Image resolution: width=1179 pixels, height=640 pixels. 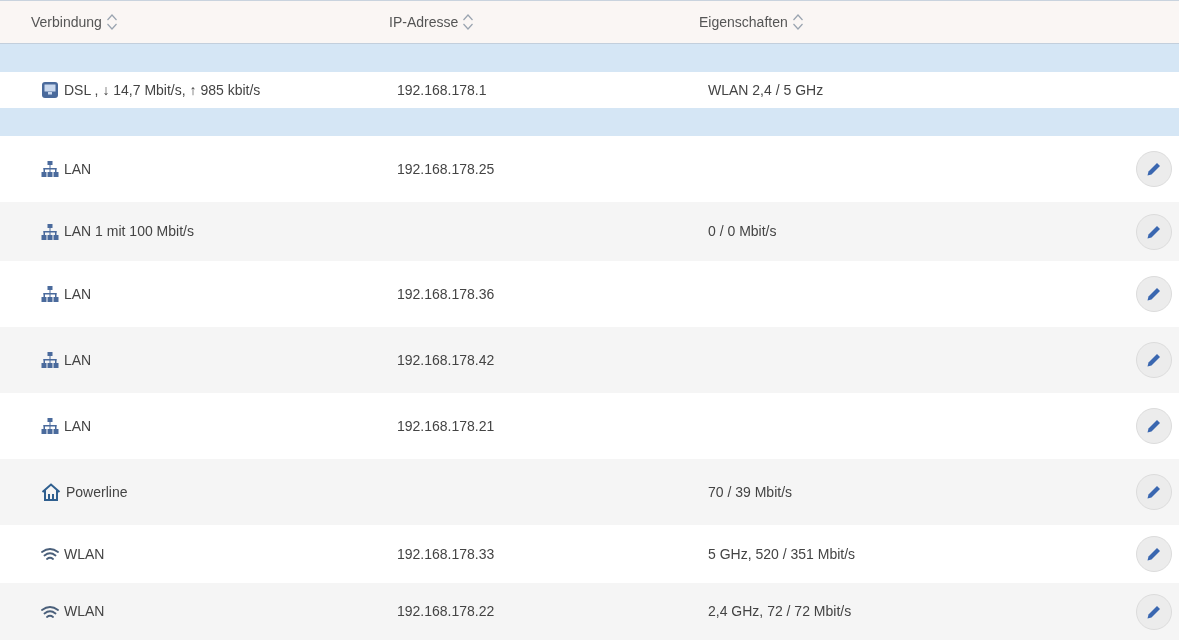 What do you see at coordinates (66, 22) in the screenshot?
I see `column-header: Verbindung` at bounding box center [66, 22].